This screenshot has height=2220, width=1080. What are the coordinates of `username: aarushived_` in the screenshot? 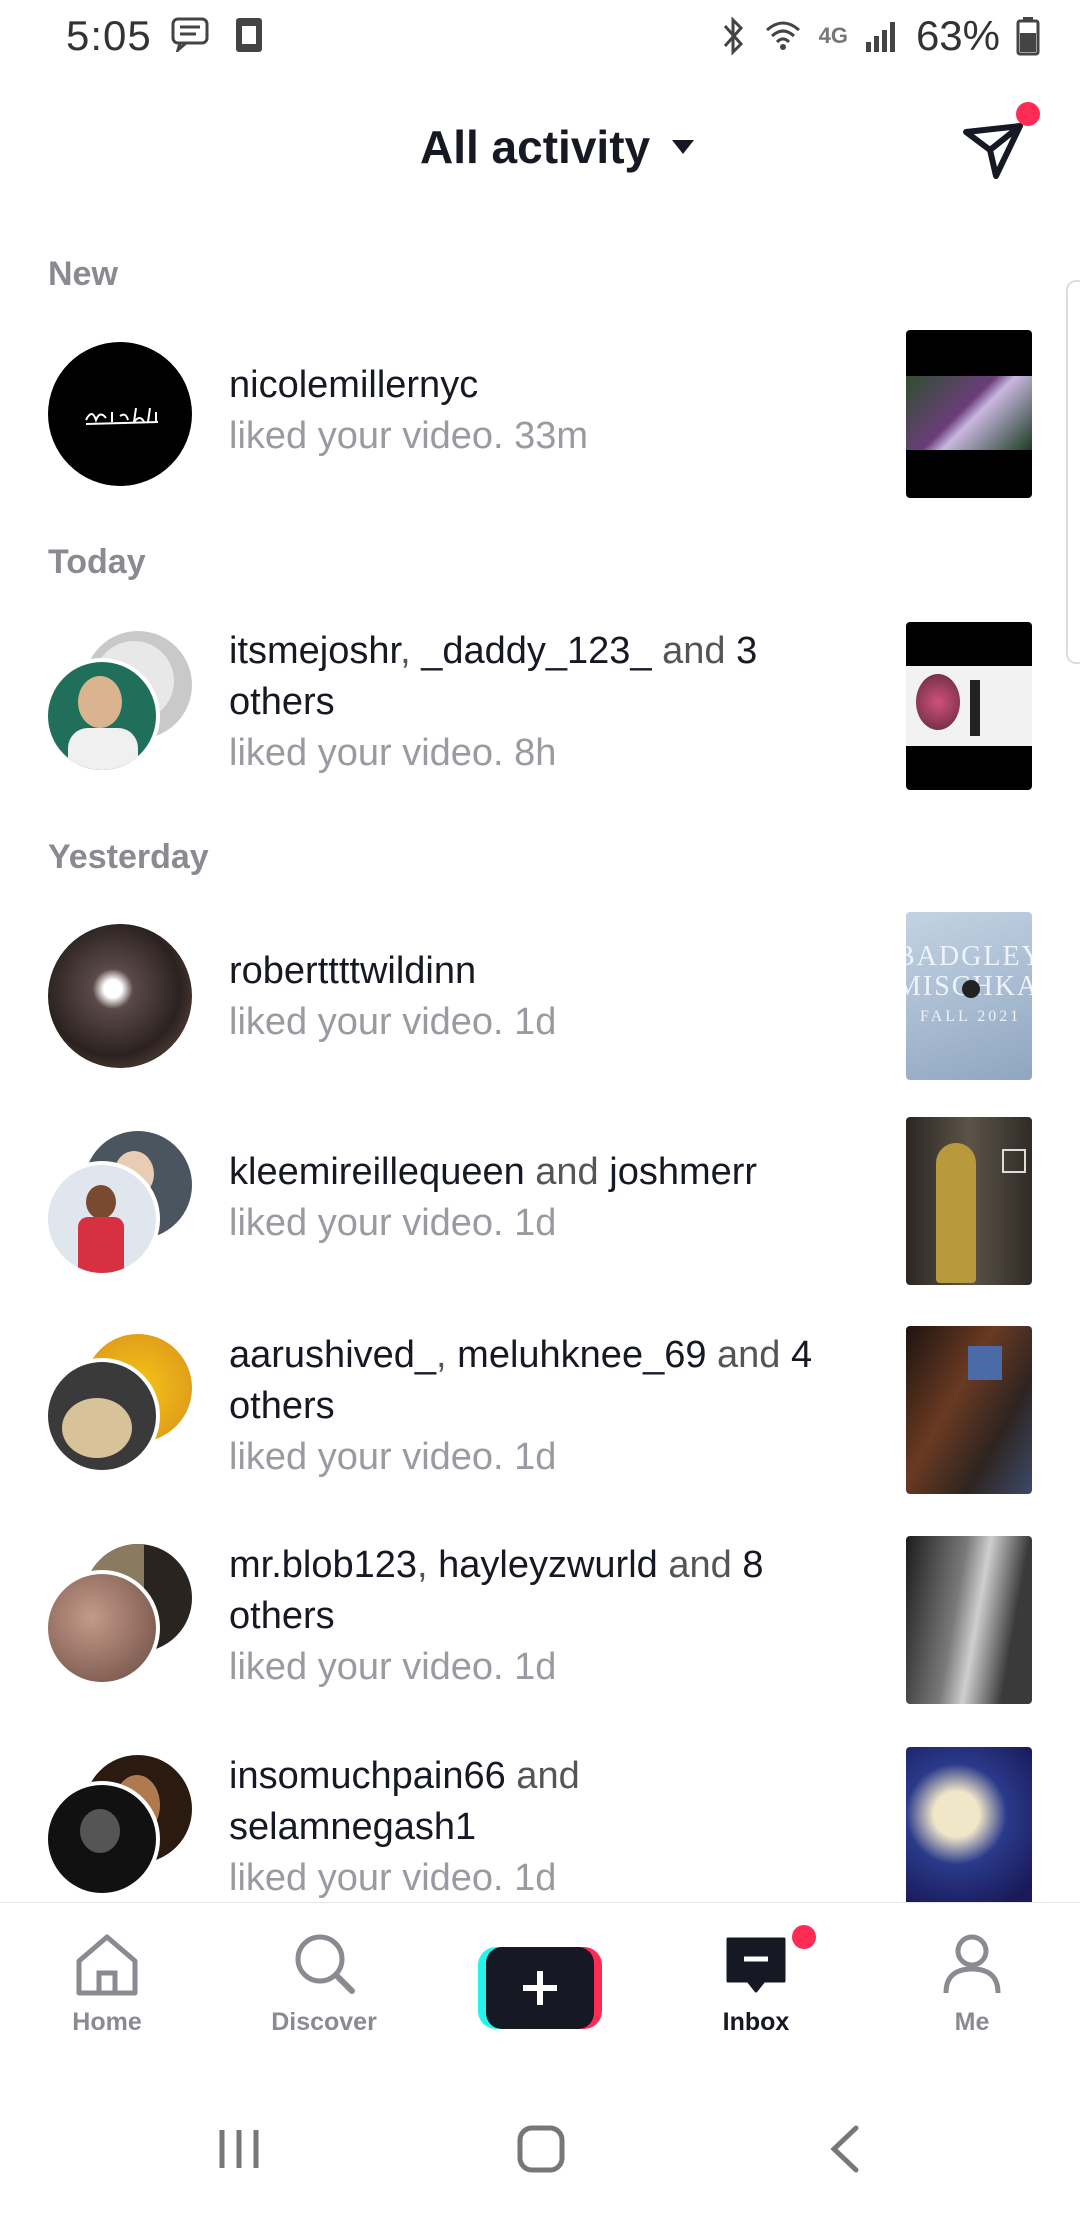 It's located at (332, 1355).